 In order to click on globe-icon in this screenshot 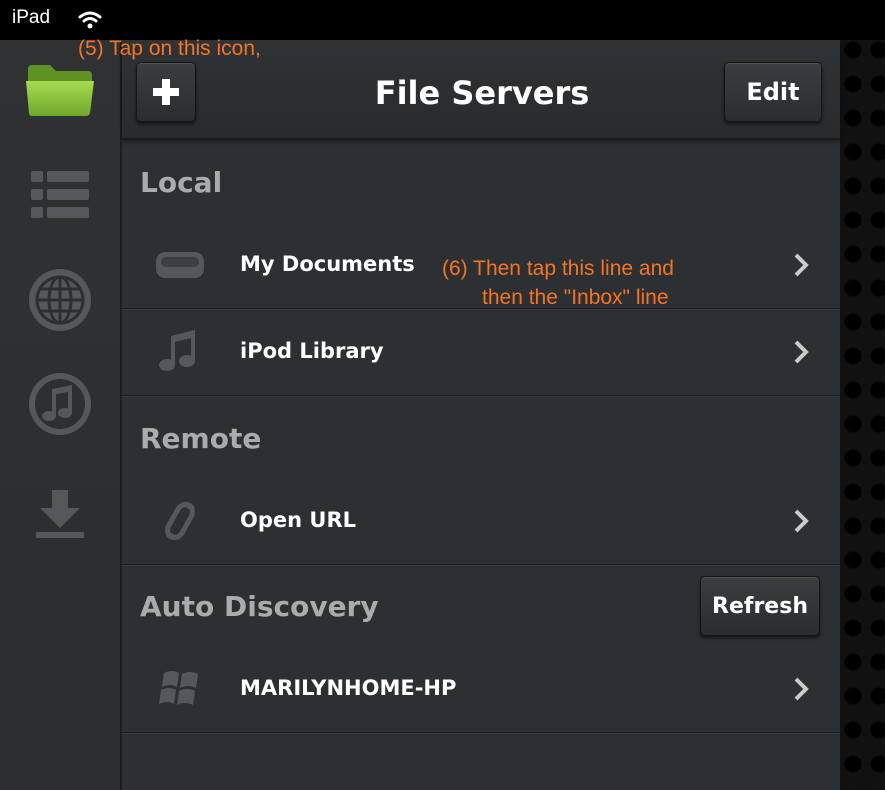, I will do `click(60, 300)`.